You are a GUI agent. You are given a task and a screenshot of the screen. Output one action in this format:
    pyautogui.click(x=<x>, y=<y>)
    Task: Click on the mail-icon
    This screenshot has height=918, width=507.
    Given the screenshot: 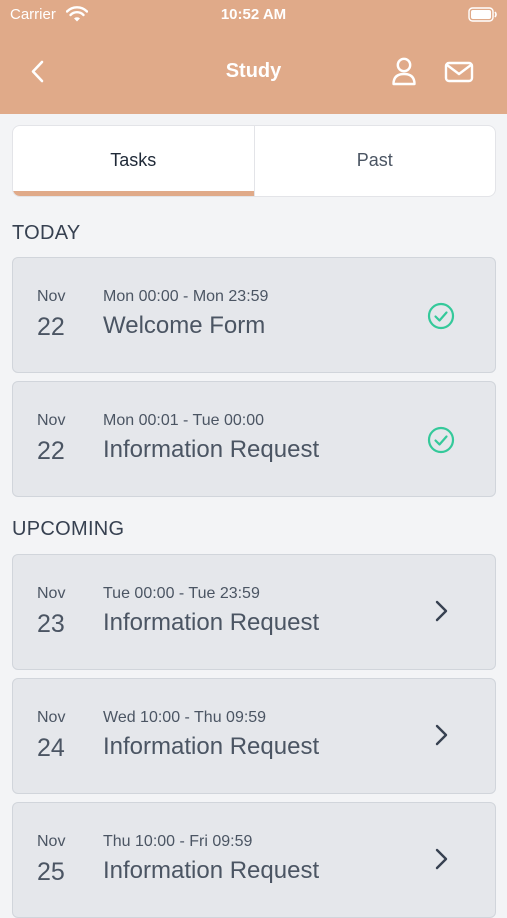 What is the action you would take?
    pyautogui.click(x=459, y=72)
    